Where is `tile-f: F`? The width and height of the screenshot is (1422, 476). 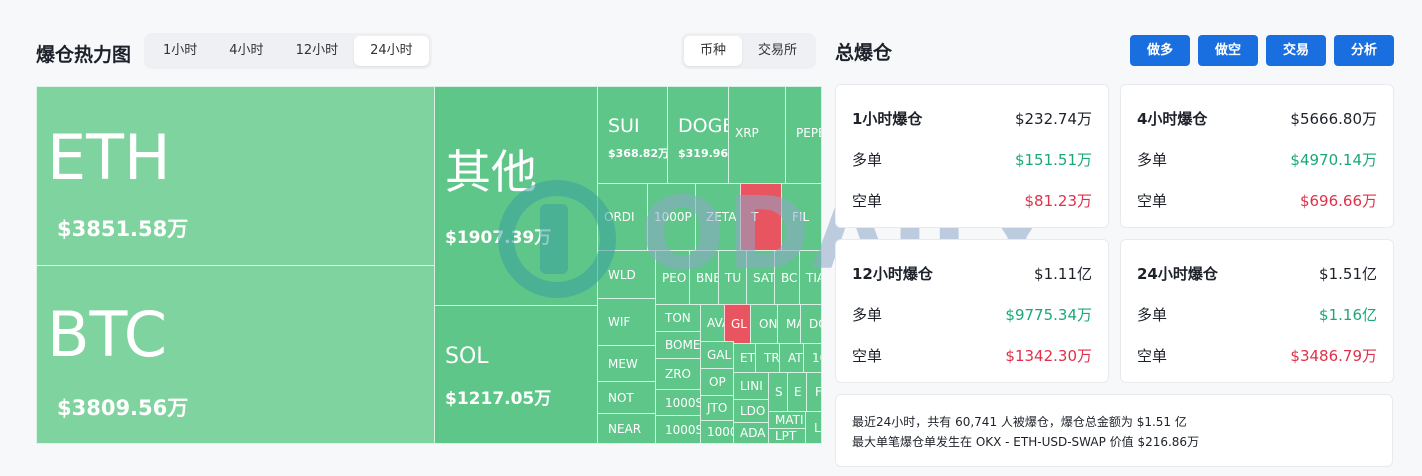
tile-f: F is located at coordinates (814, 392).